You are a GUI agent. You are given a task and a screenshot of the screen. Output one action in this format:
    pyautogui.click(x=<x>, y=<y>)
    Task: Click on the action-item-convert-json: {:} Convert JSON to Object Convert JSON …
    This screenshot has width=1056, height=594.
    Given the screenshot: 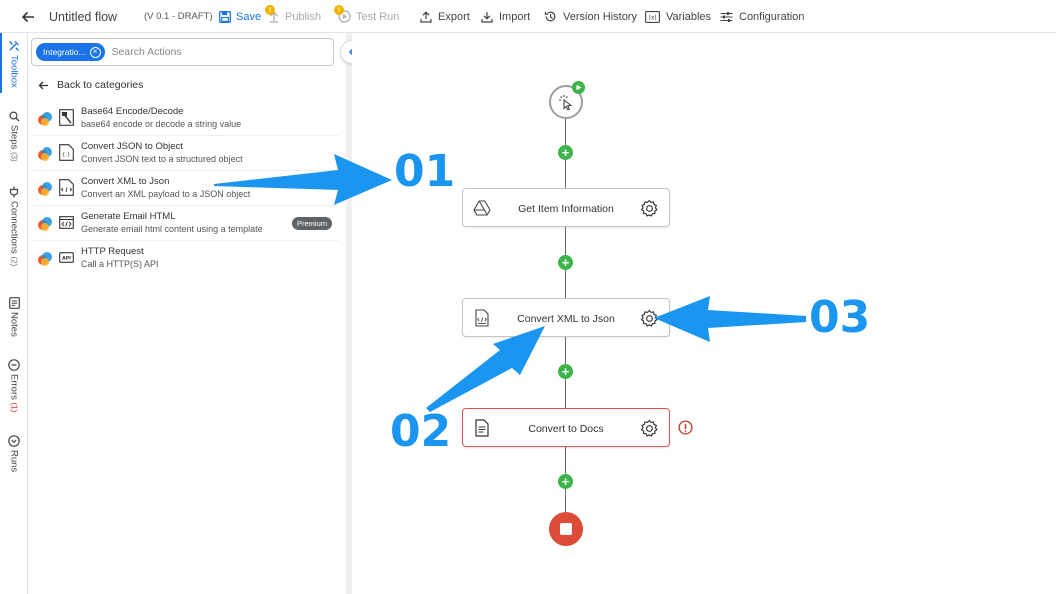 What is the action you would take?
    pyautogui.click(x=185, y=153)
    